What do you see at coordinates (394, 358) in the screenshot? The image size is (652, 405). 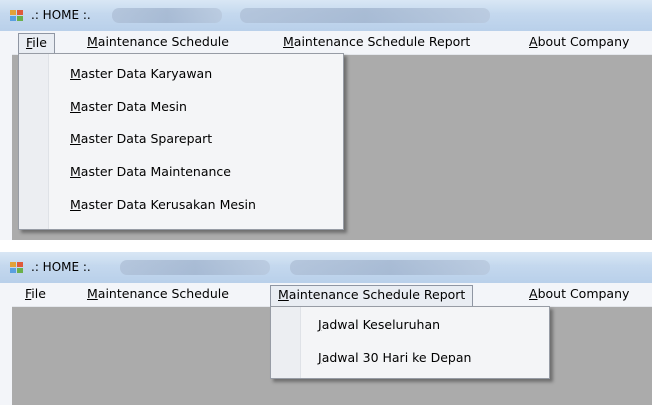 I see `menu-item-jadwal-30-hari: Jadwal 30 Hari ke Depan` at bounding box center [394, 358].